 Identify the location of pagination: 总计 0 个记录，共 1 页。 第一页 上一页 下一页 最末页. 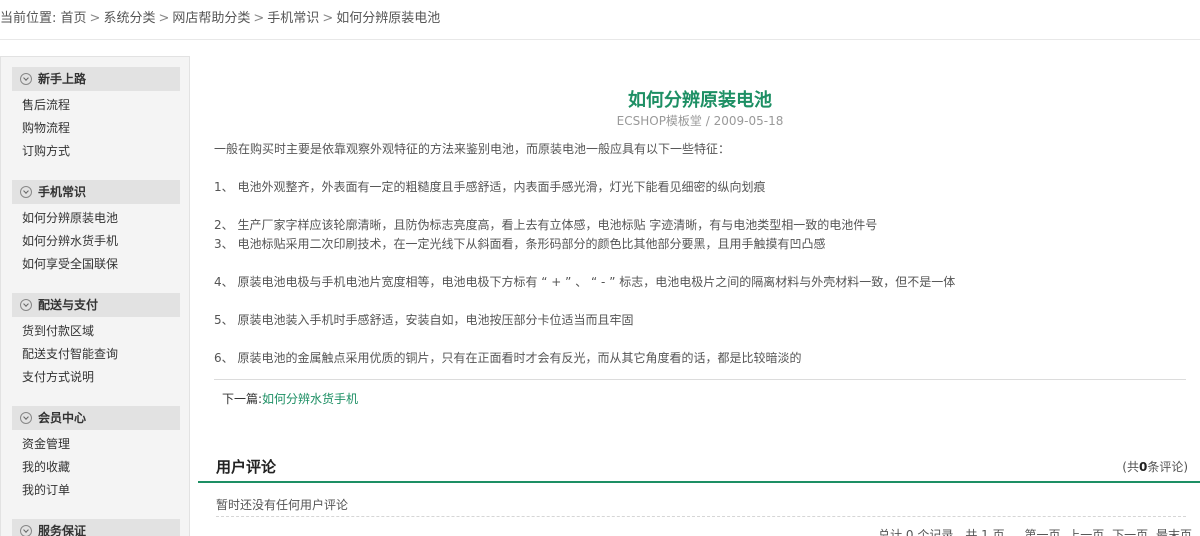
(1033, 531).